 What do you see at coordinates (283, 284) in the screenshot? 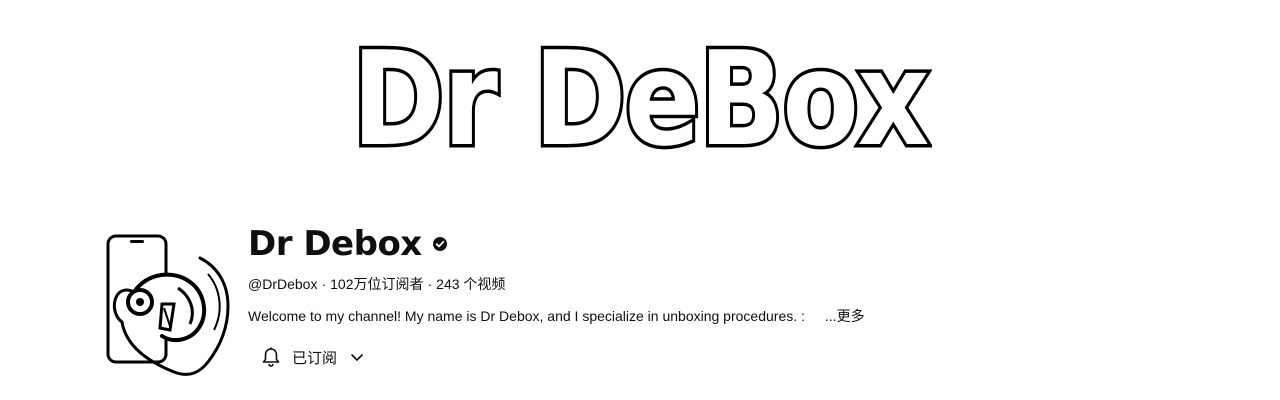
I see `channel-handle: @DrDebox` at bounding box center [283, 284].